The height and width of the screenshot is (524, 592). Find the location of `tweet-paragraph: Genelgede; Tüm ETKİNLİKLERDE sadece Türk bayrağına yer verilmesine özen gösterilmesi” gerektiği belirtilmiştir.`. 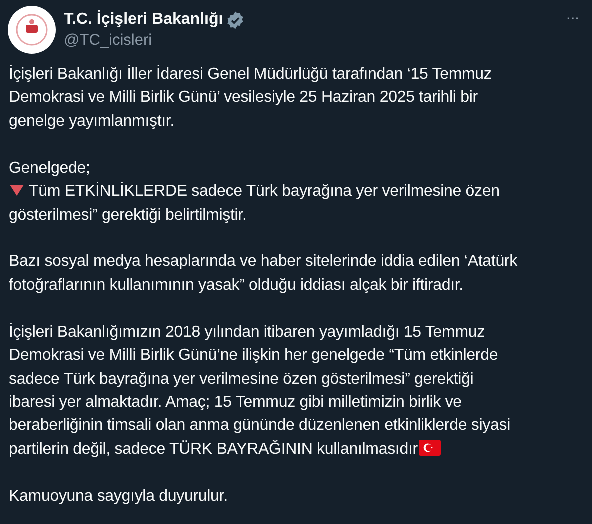

tweet-paragraph: Genelgede; Tüm ETKİNLİKLERDE sadece Türk bayrağına yer verilmesine özen gösterilmesi” gerektiği belirtilmiştir. is located at coordinates (255, 192).